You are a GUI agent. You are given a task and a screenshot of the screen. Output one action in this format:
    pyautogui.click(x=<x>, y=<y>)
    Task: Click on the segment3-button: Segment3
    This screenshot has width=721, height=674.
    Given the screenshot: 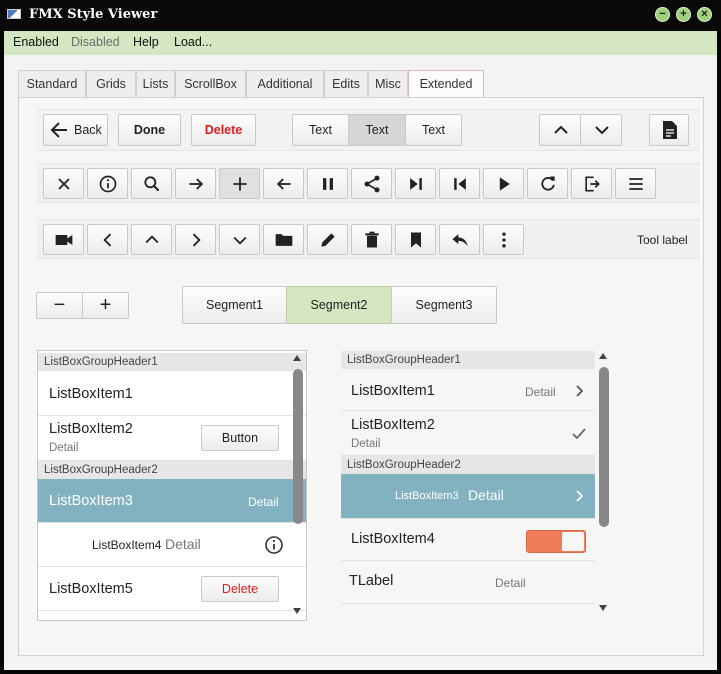 What is the action you would take?
    pyautogui.click(x=444, y=305)
    